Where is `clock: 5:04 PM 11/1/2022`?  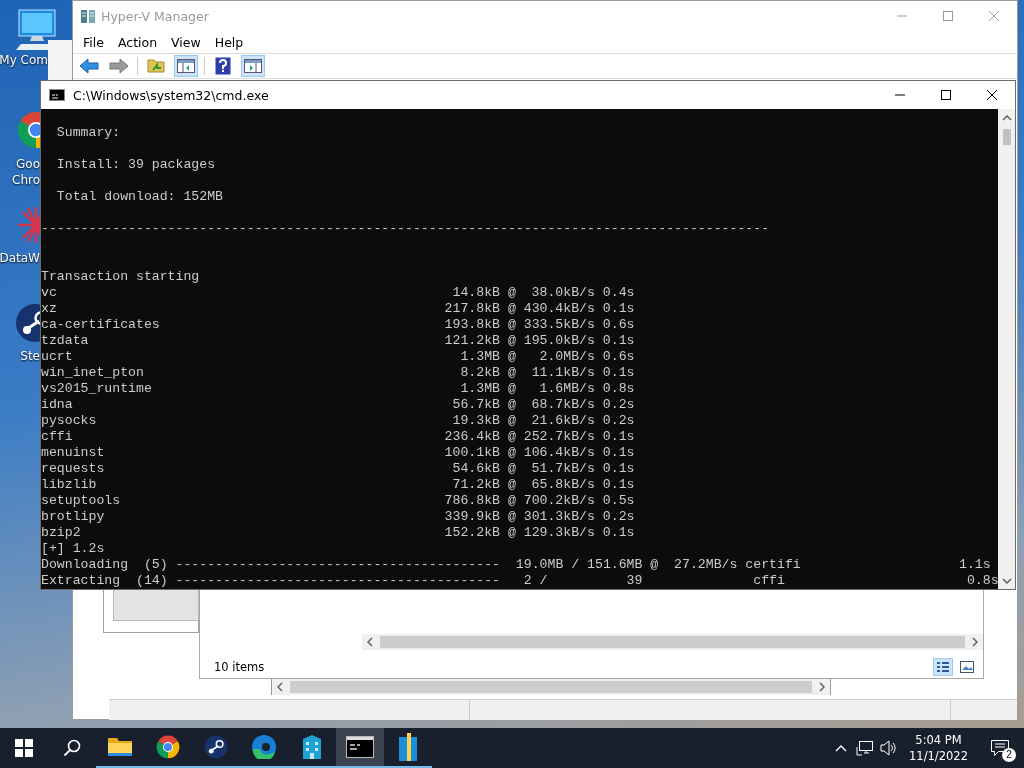 clock: 5:04 PM 11/1/2022 is located at coordinates (938, 748).